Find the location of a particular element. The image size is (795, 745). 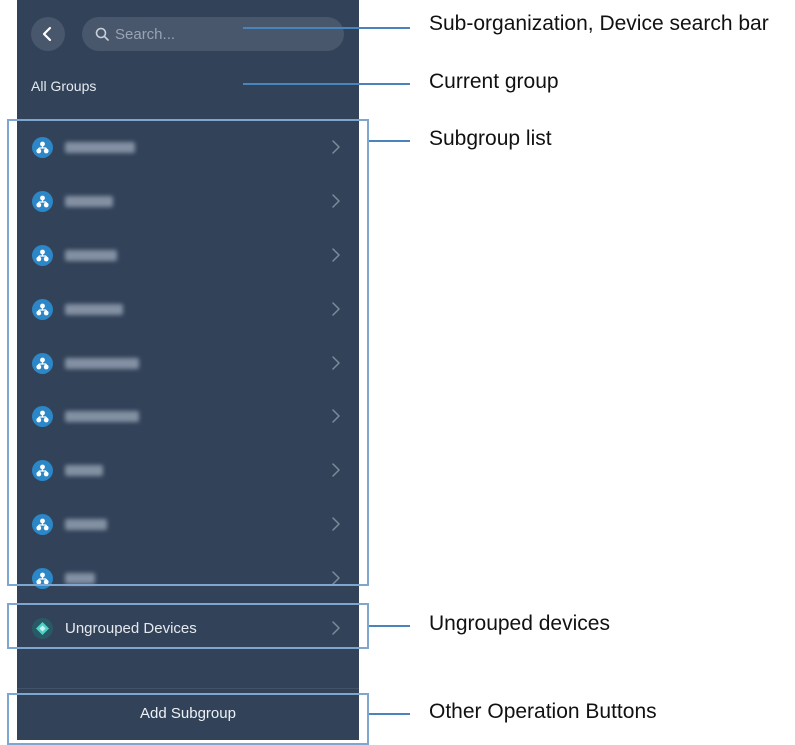

current-group-label: All Groups is located at coordinates (64, 86).